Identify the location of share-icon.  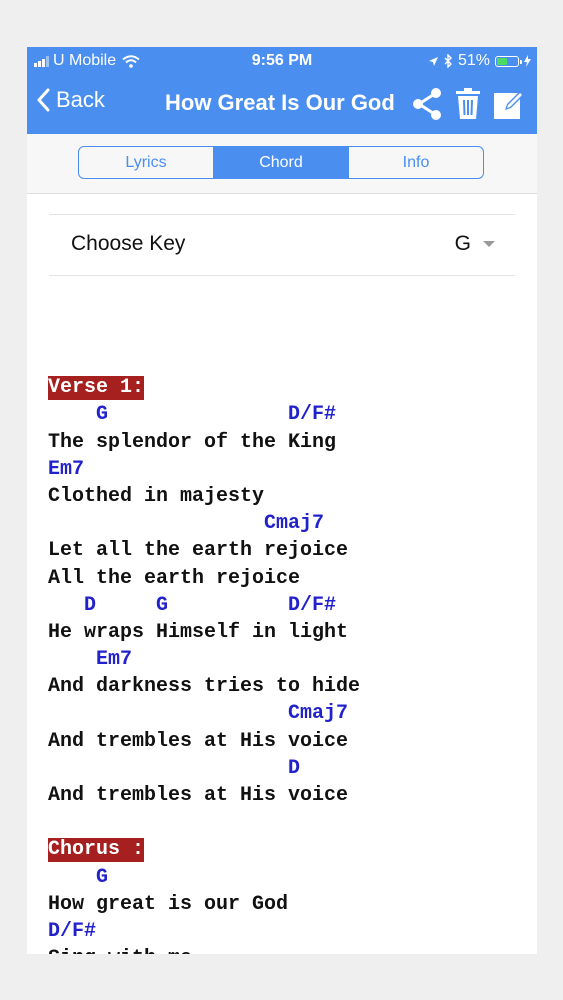
(427, 104).